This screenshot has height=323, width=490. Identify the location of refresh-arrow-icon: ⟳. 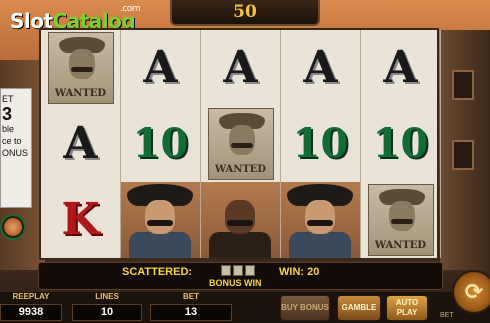
(474, 292).